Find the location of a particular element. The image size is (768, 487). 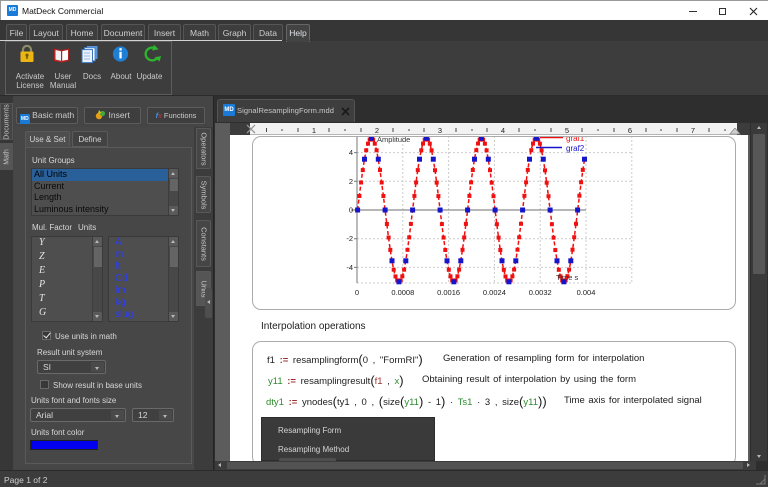

svg-text: graf2 is located at coordinates (575, 148).